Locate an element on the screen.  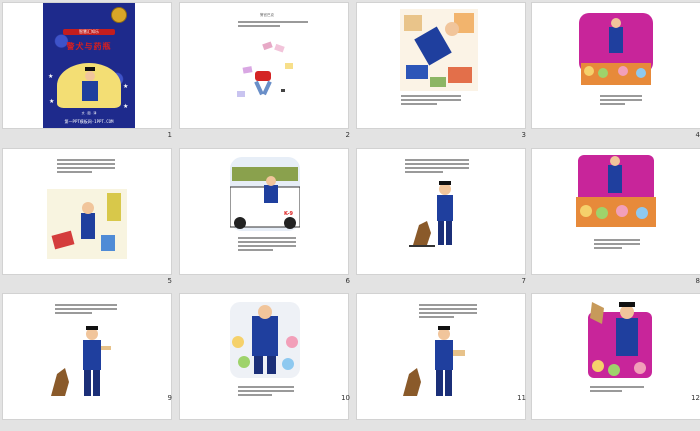
slide-number-2: 2 is located at coordinates (347, 135).